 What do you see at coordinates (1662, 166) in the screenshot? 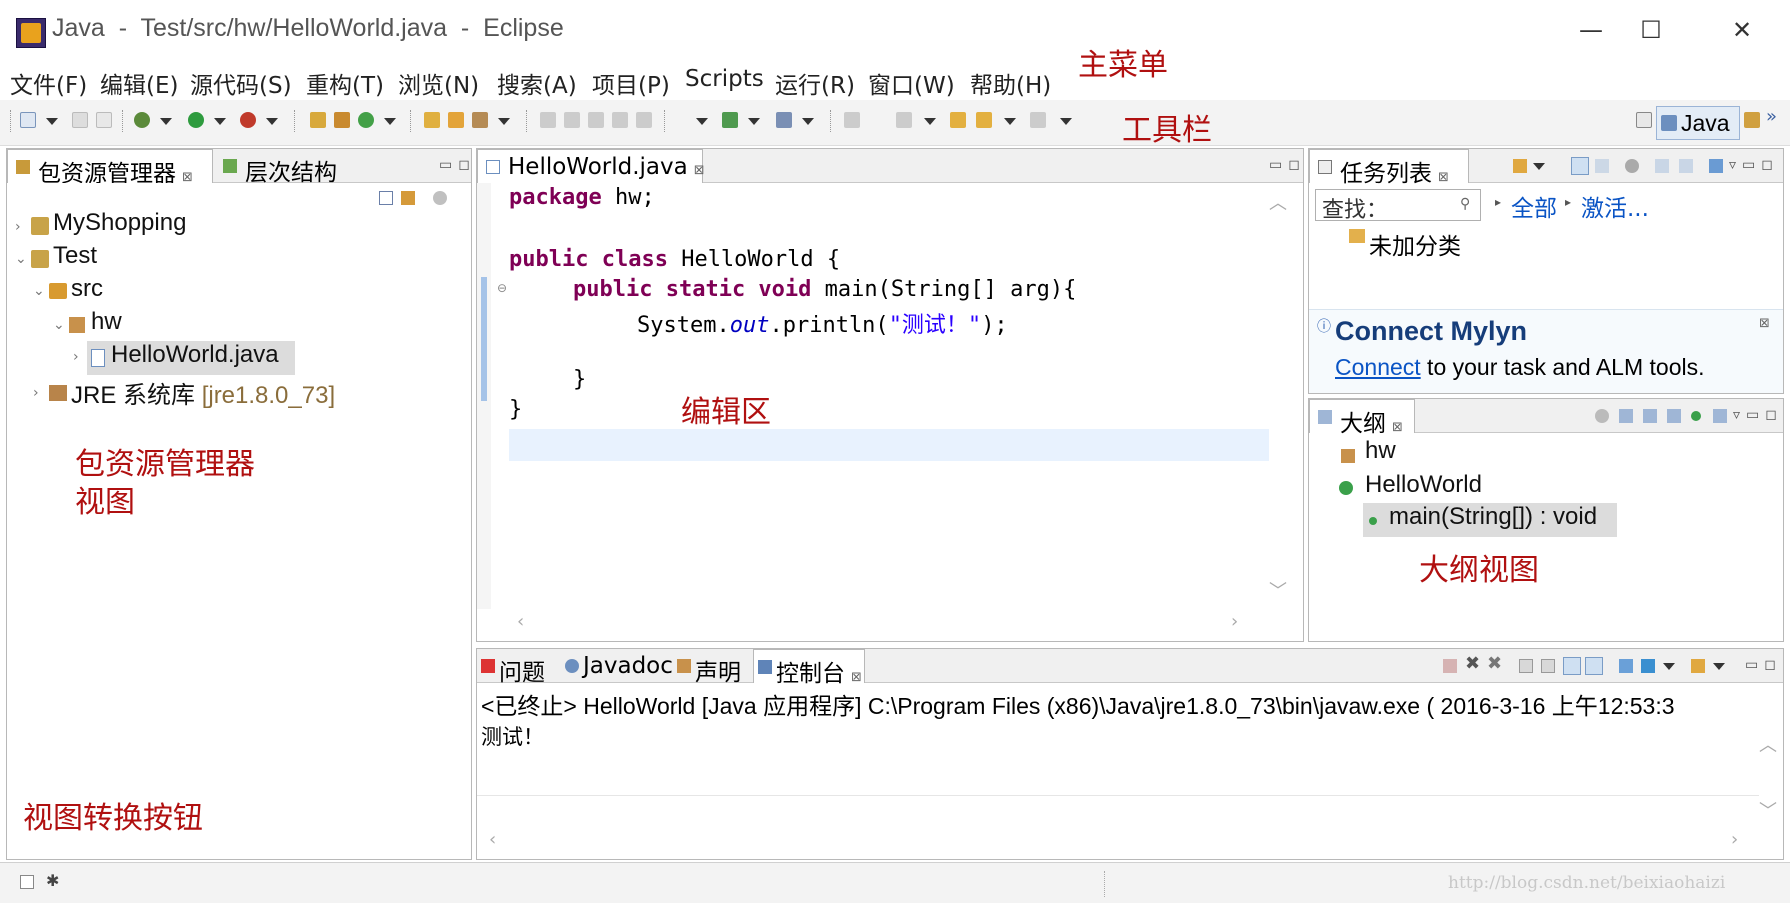
I see `hide-completed-icon` at bounding box center [1662, 166].